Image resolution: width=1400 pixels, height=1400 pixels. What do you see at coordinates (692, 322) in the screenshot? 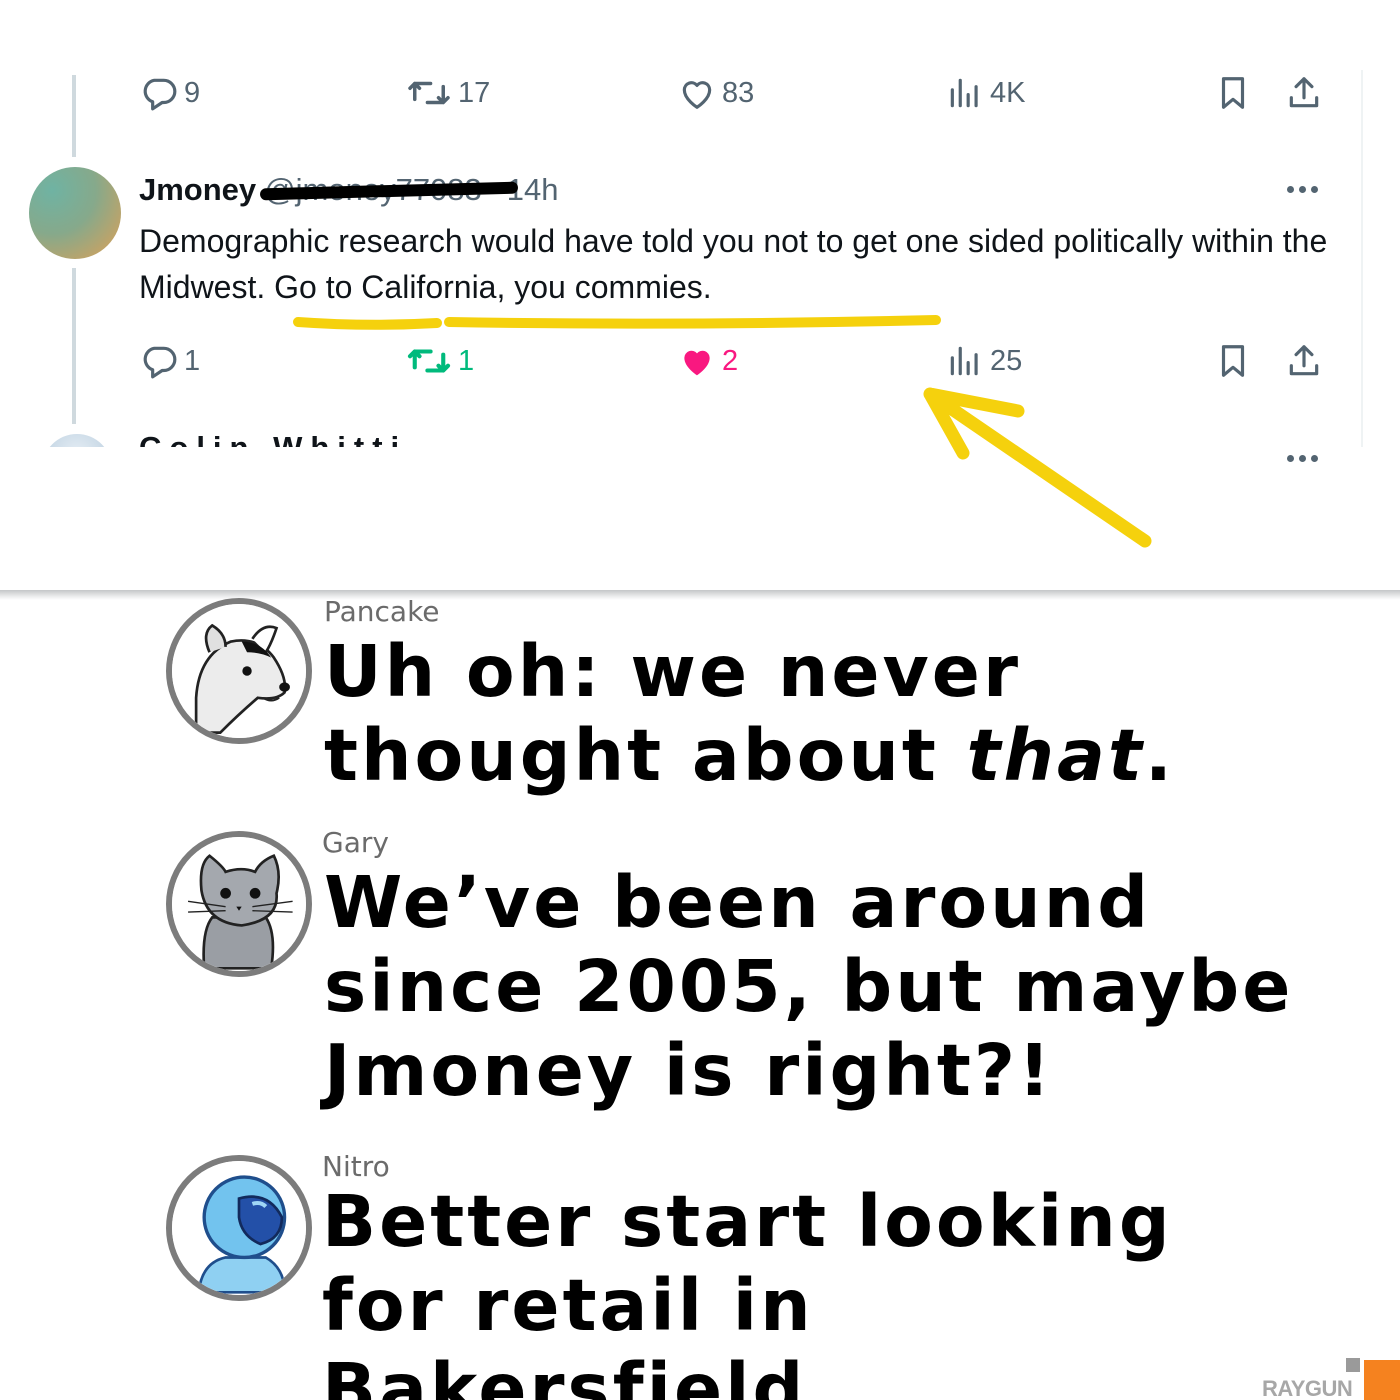
I see `underline-go-to-california` at bounding box center [692, 322].